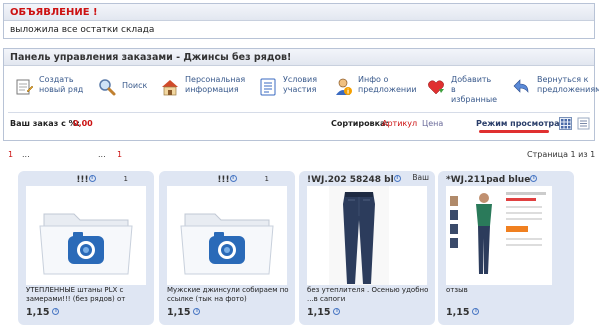 This screenshot has width=599, height=325. What do you see at coordinates (82, 30) in the screenshot?
I see `announcement-text: выложила все остатки склада` at bounding box center [82, 30].